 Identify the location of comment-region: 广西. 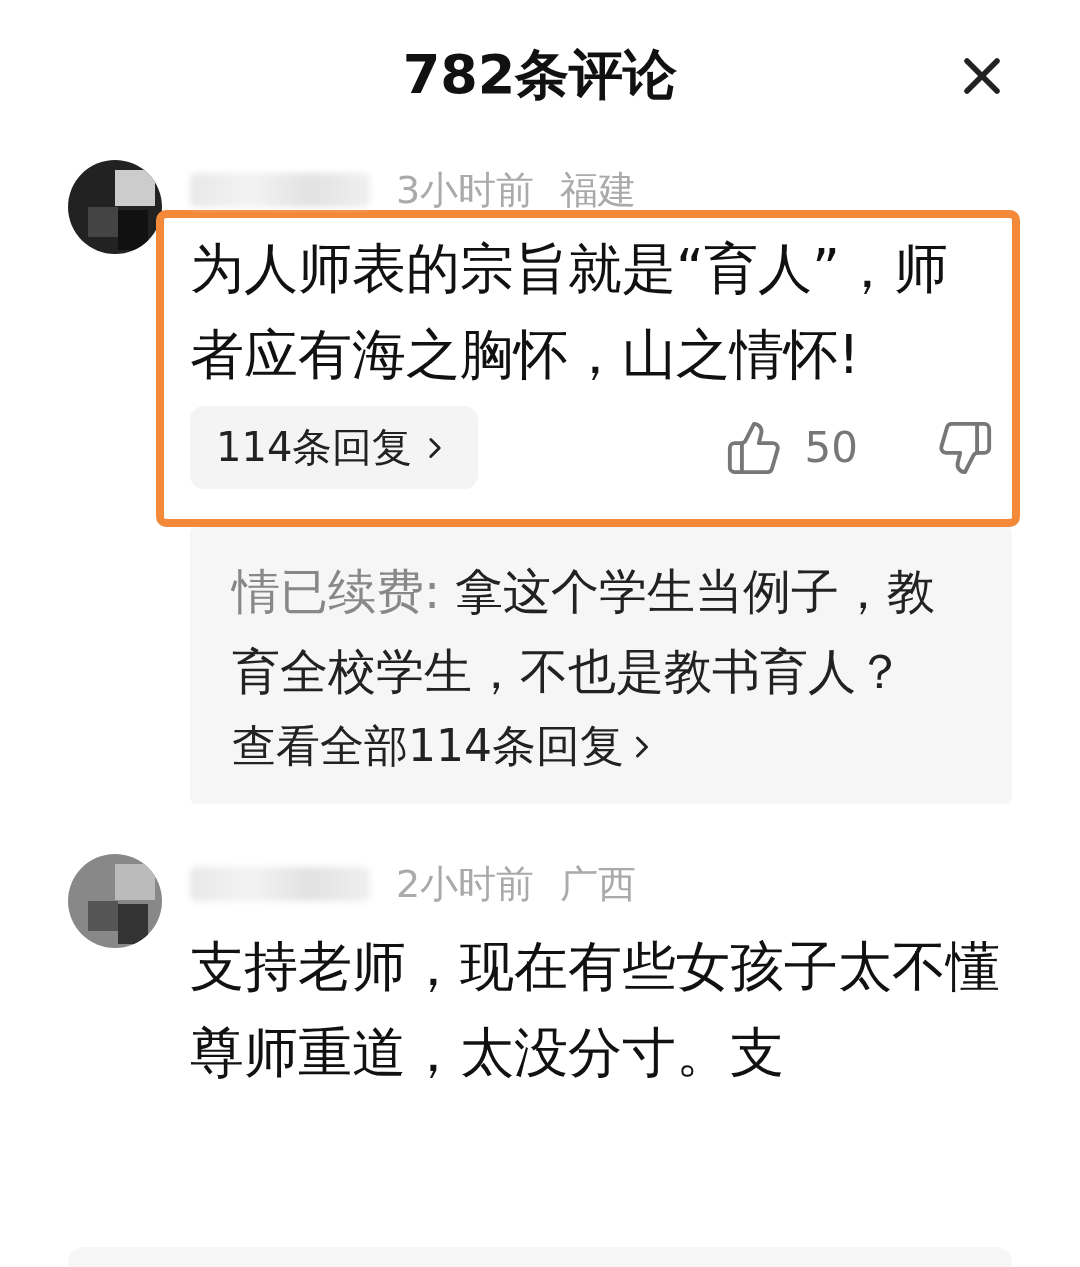
(598, 884).